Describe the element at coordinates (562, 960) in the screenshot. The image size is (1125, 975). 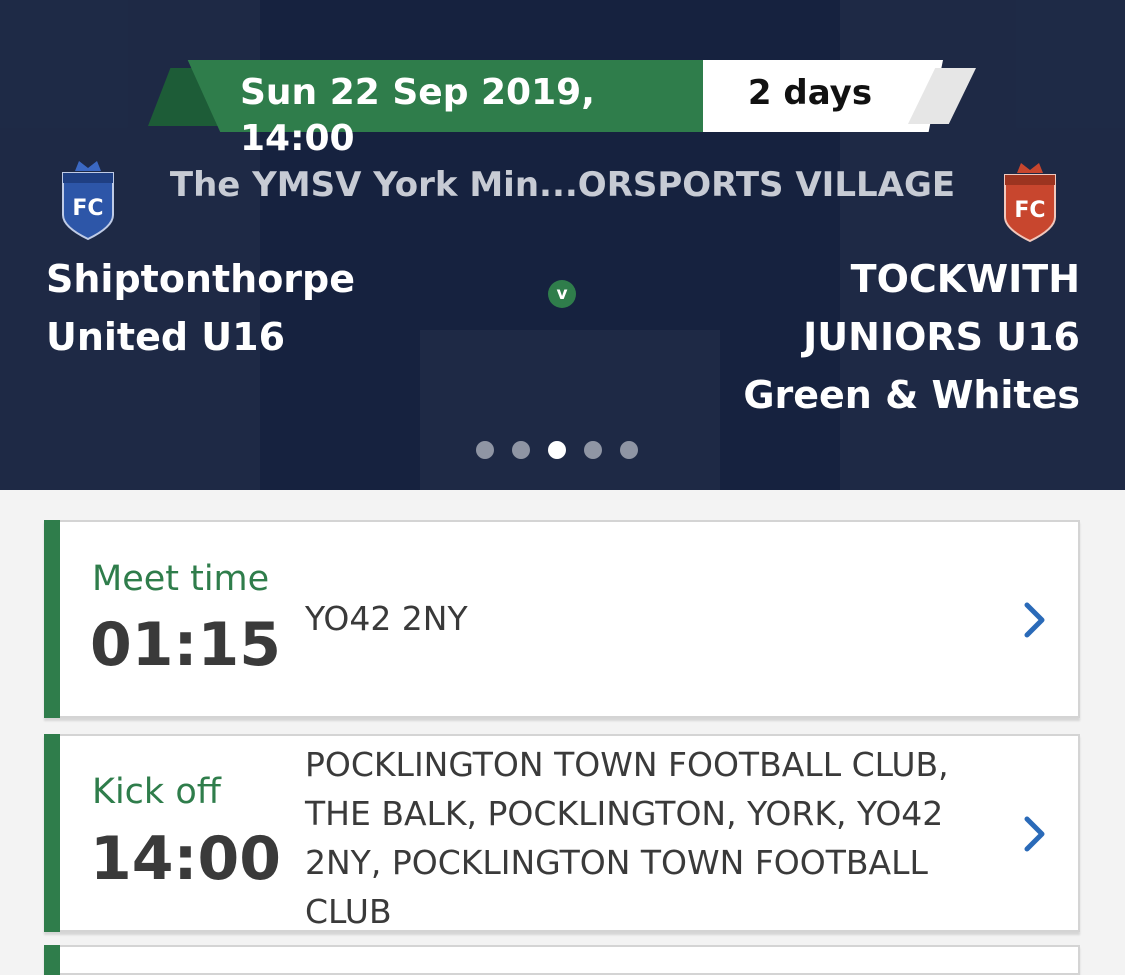
I see `next-card` at that location.